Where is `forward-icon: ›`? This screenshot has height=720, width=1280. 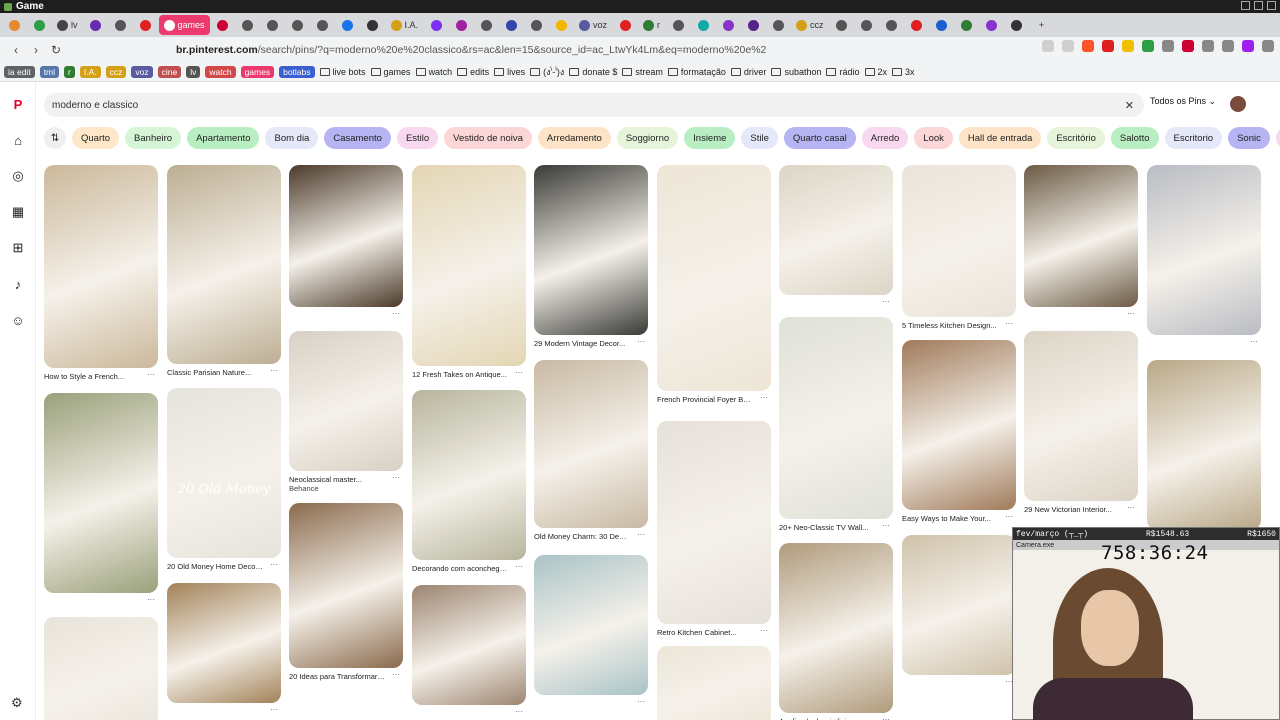
forward-icon: › is located at coordinates (36, 50).